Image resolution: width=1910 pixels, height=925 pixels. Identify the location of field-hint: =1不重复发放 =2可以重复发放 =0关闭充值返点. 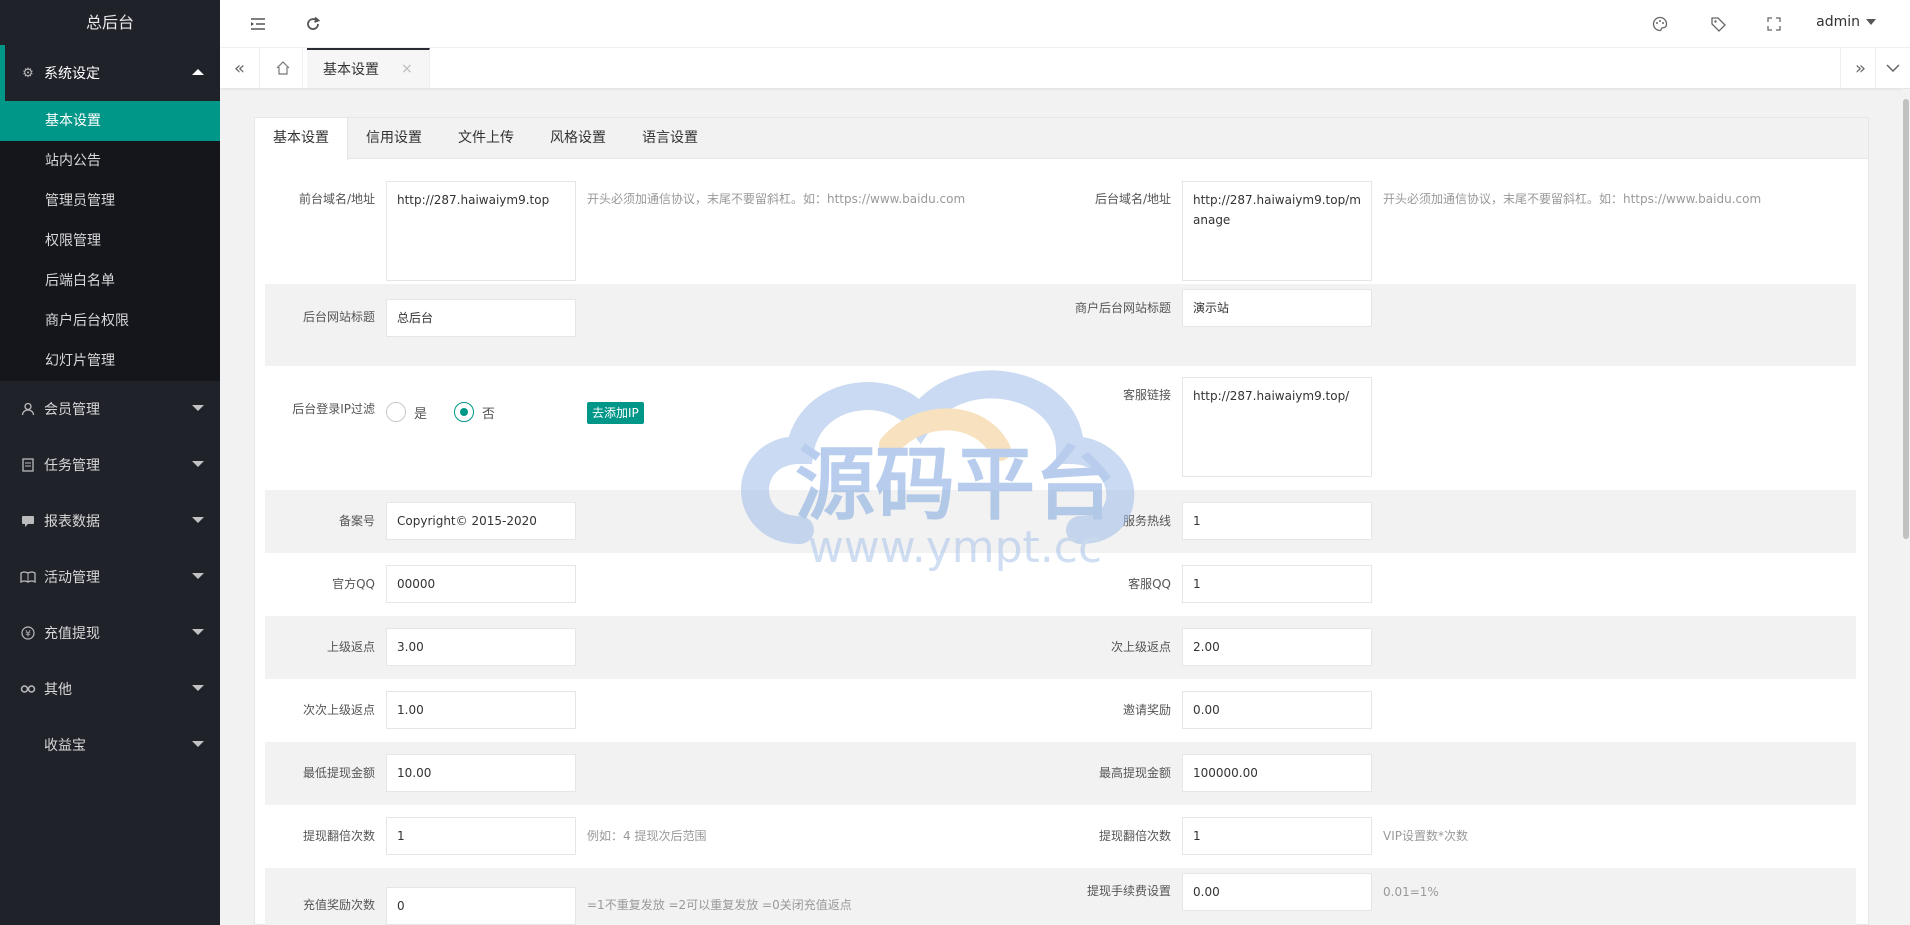
(719, 905).